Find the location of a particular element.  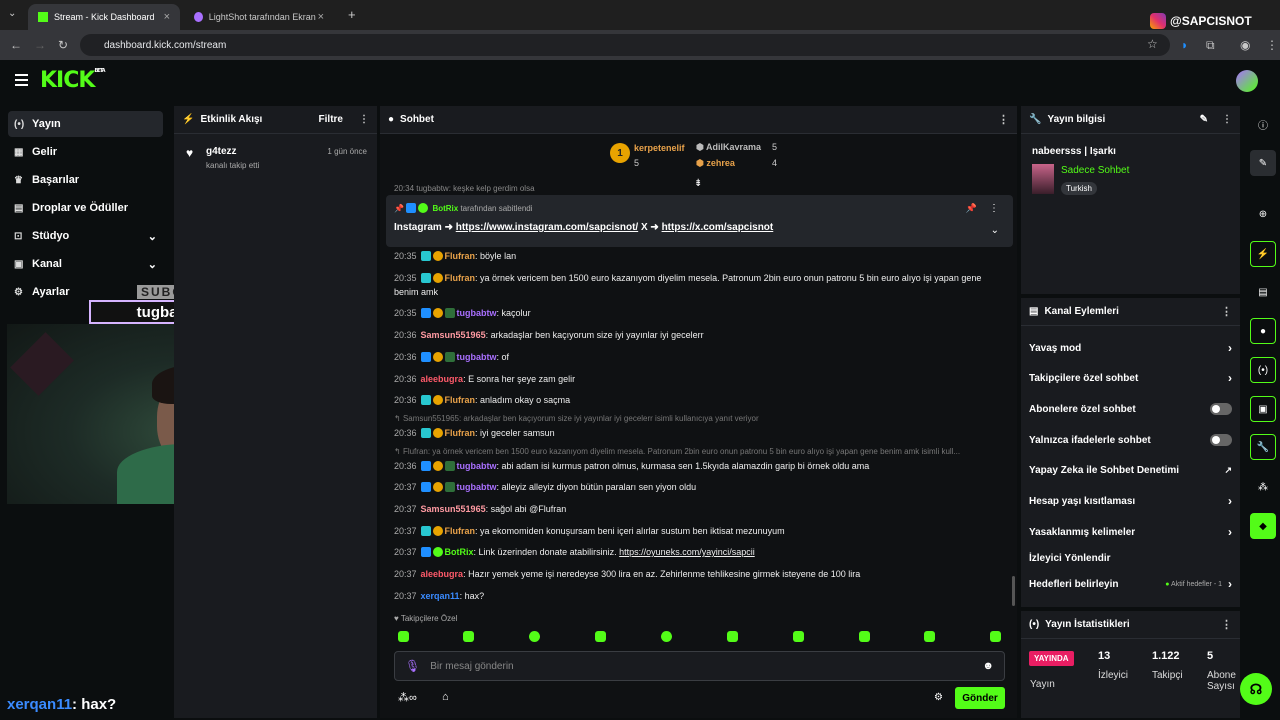

action-raid: İzleyici Yönlendir is located at coordinates (1130, 558).